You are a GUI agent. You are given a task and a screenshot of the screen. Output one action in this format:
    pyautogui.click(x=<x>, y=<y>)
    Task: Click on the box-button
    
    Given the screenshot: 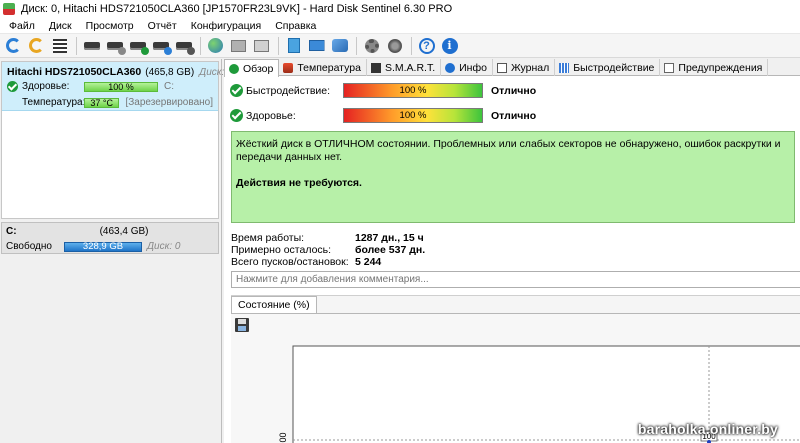 What is the action you would take?
    pyautogui.click(x=238, y=46)
    